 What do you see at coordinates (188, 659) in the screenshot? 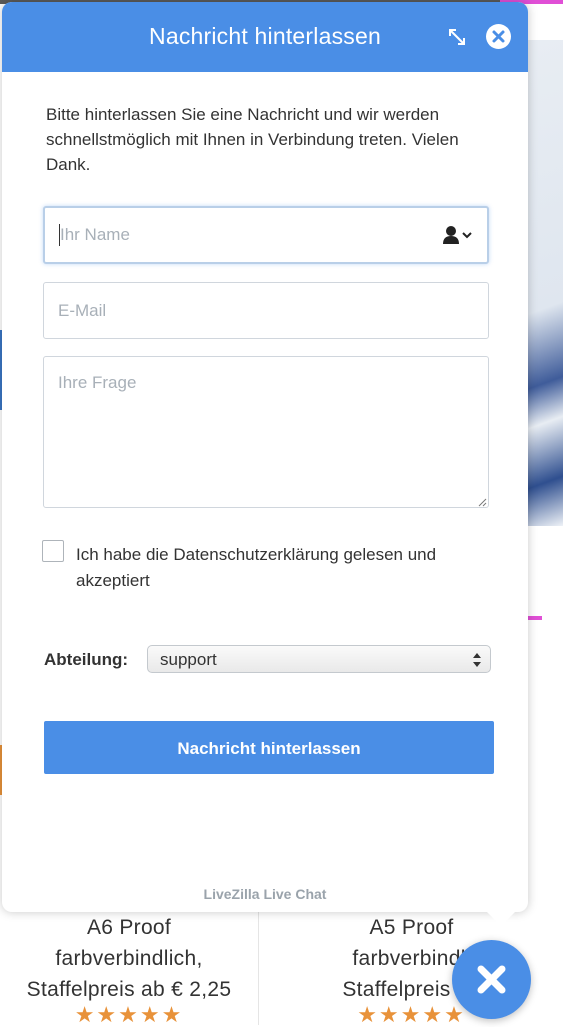
I see `department-value: support` at bounding box center [188, 659].